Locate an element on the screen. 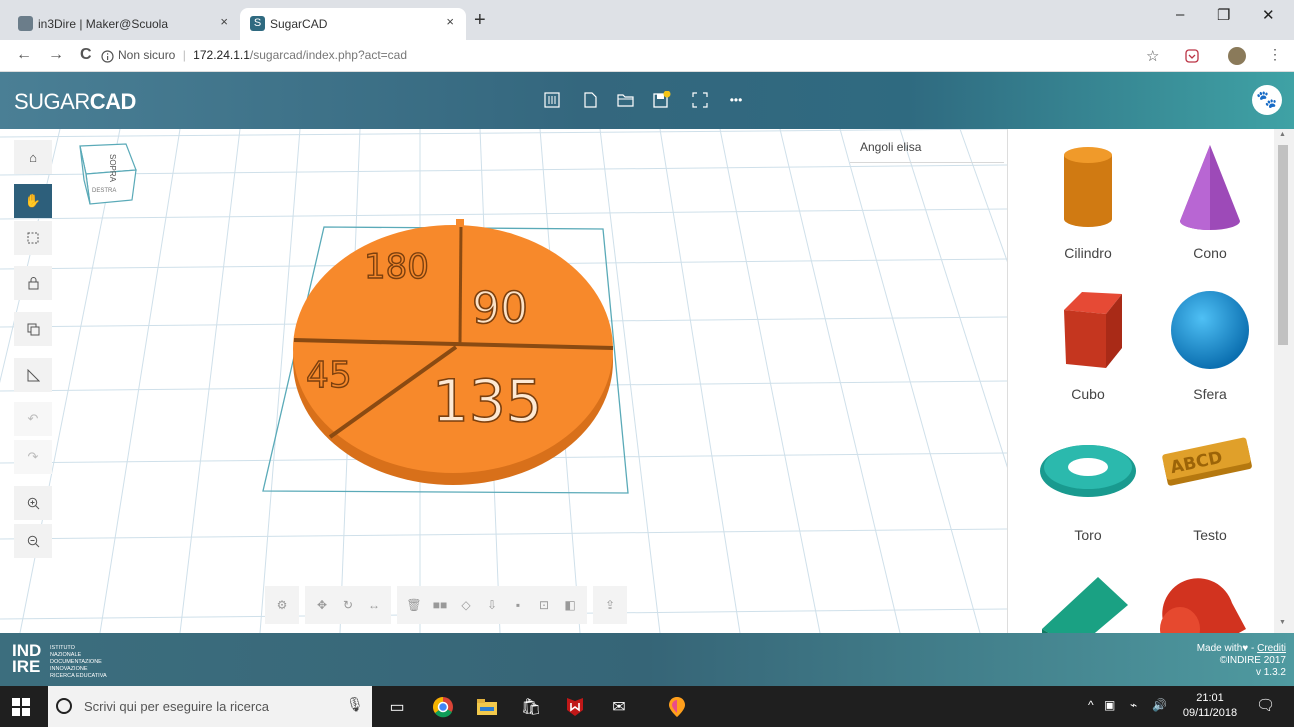  pan-hand-button: ✋ is located at coordinates (33, 201).